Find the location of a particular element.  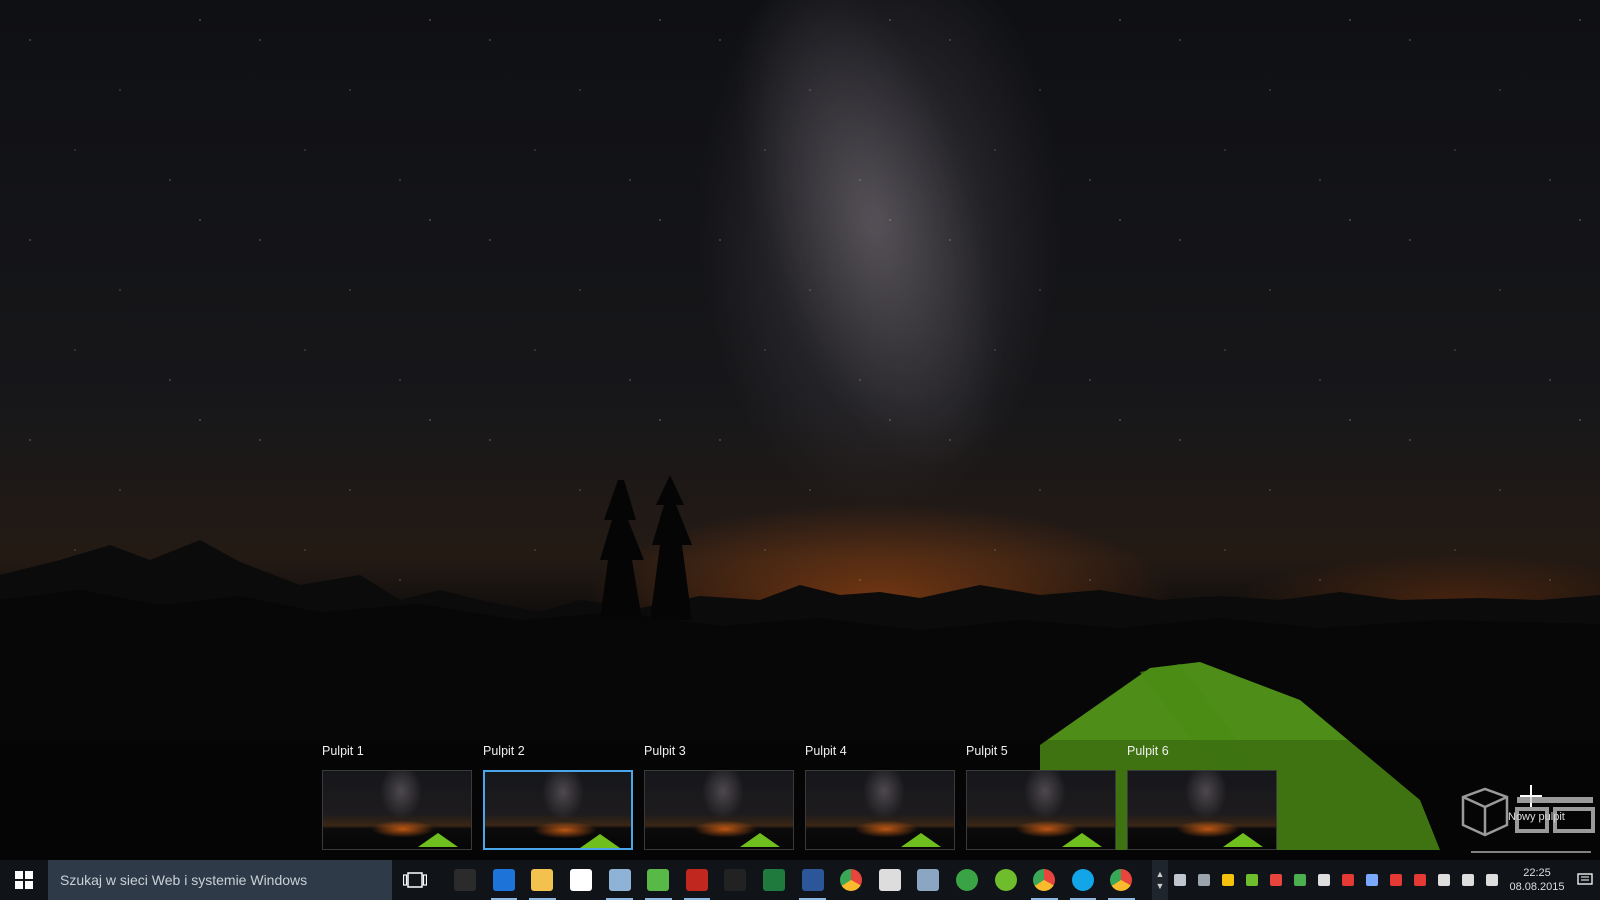

battery-icon is located at coordinates (1444, 880).